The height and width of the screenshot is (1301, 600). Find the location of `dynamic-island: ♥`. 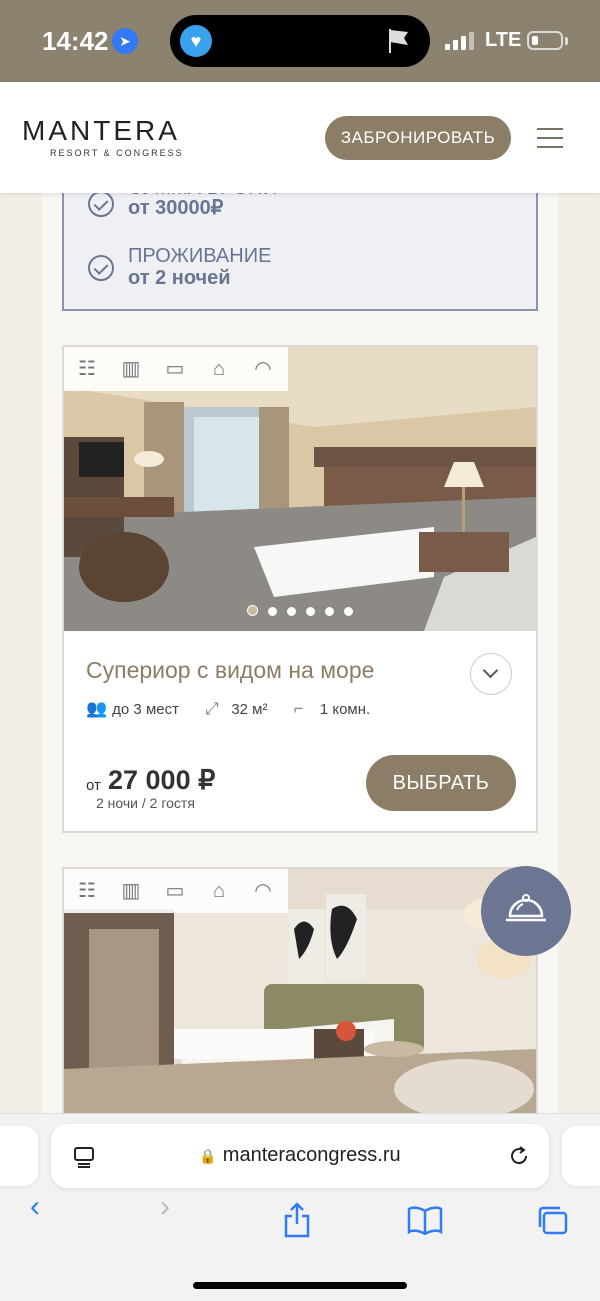

dynamic-island: ♥ is located at coordinates (300, 41).